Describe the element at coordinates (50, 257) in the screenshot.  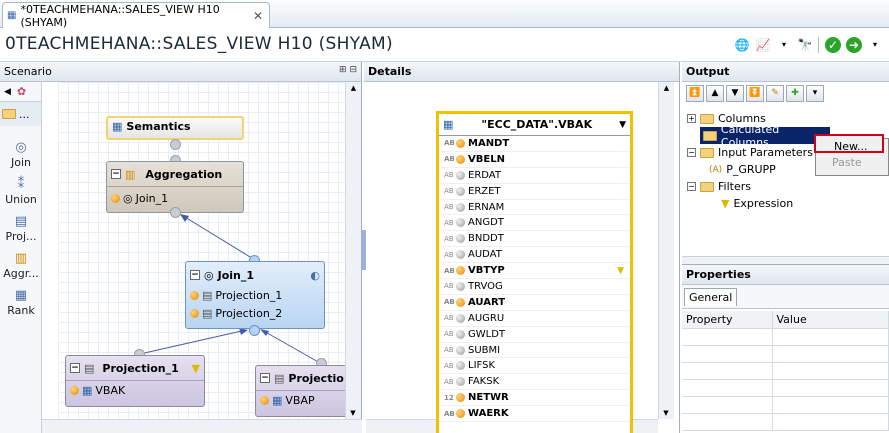
I see `palette-splitter` at that location.